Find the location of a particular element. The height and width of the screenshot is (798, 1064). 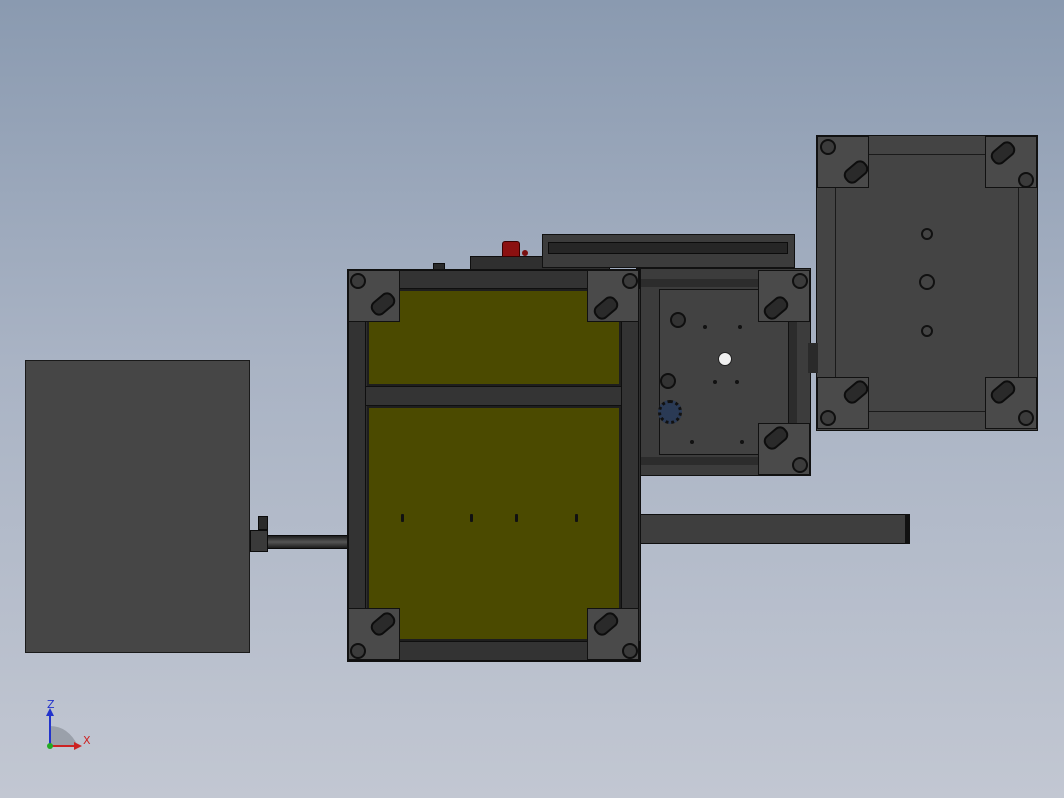

axis-label-z: Z is located at coordinates (51, 704).